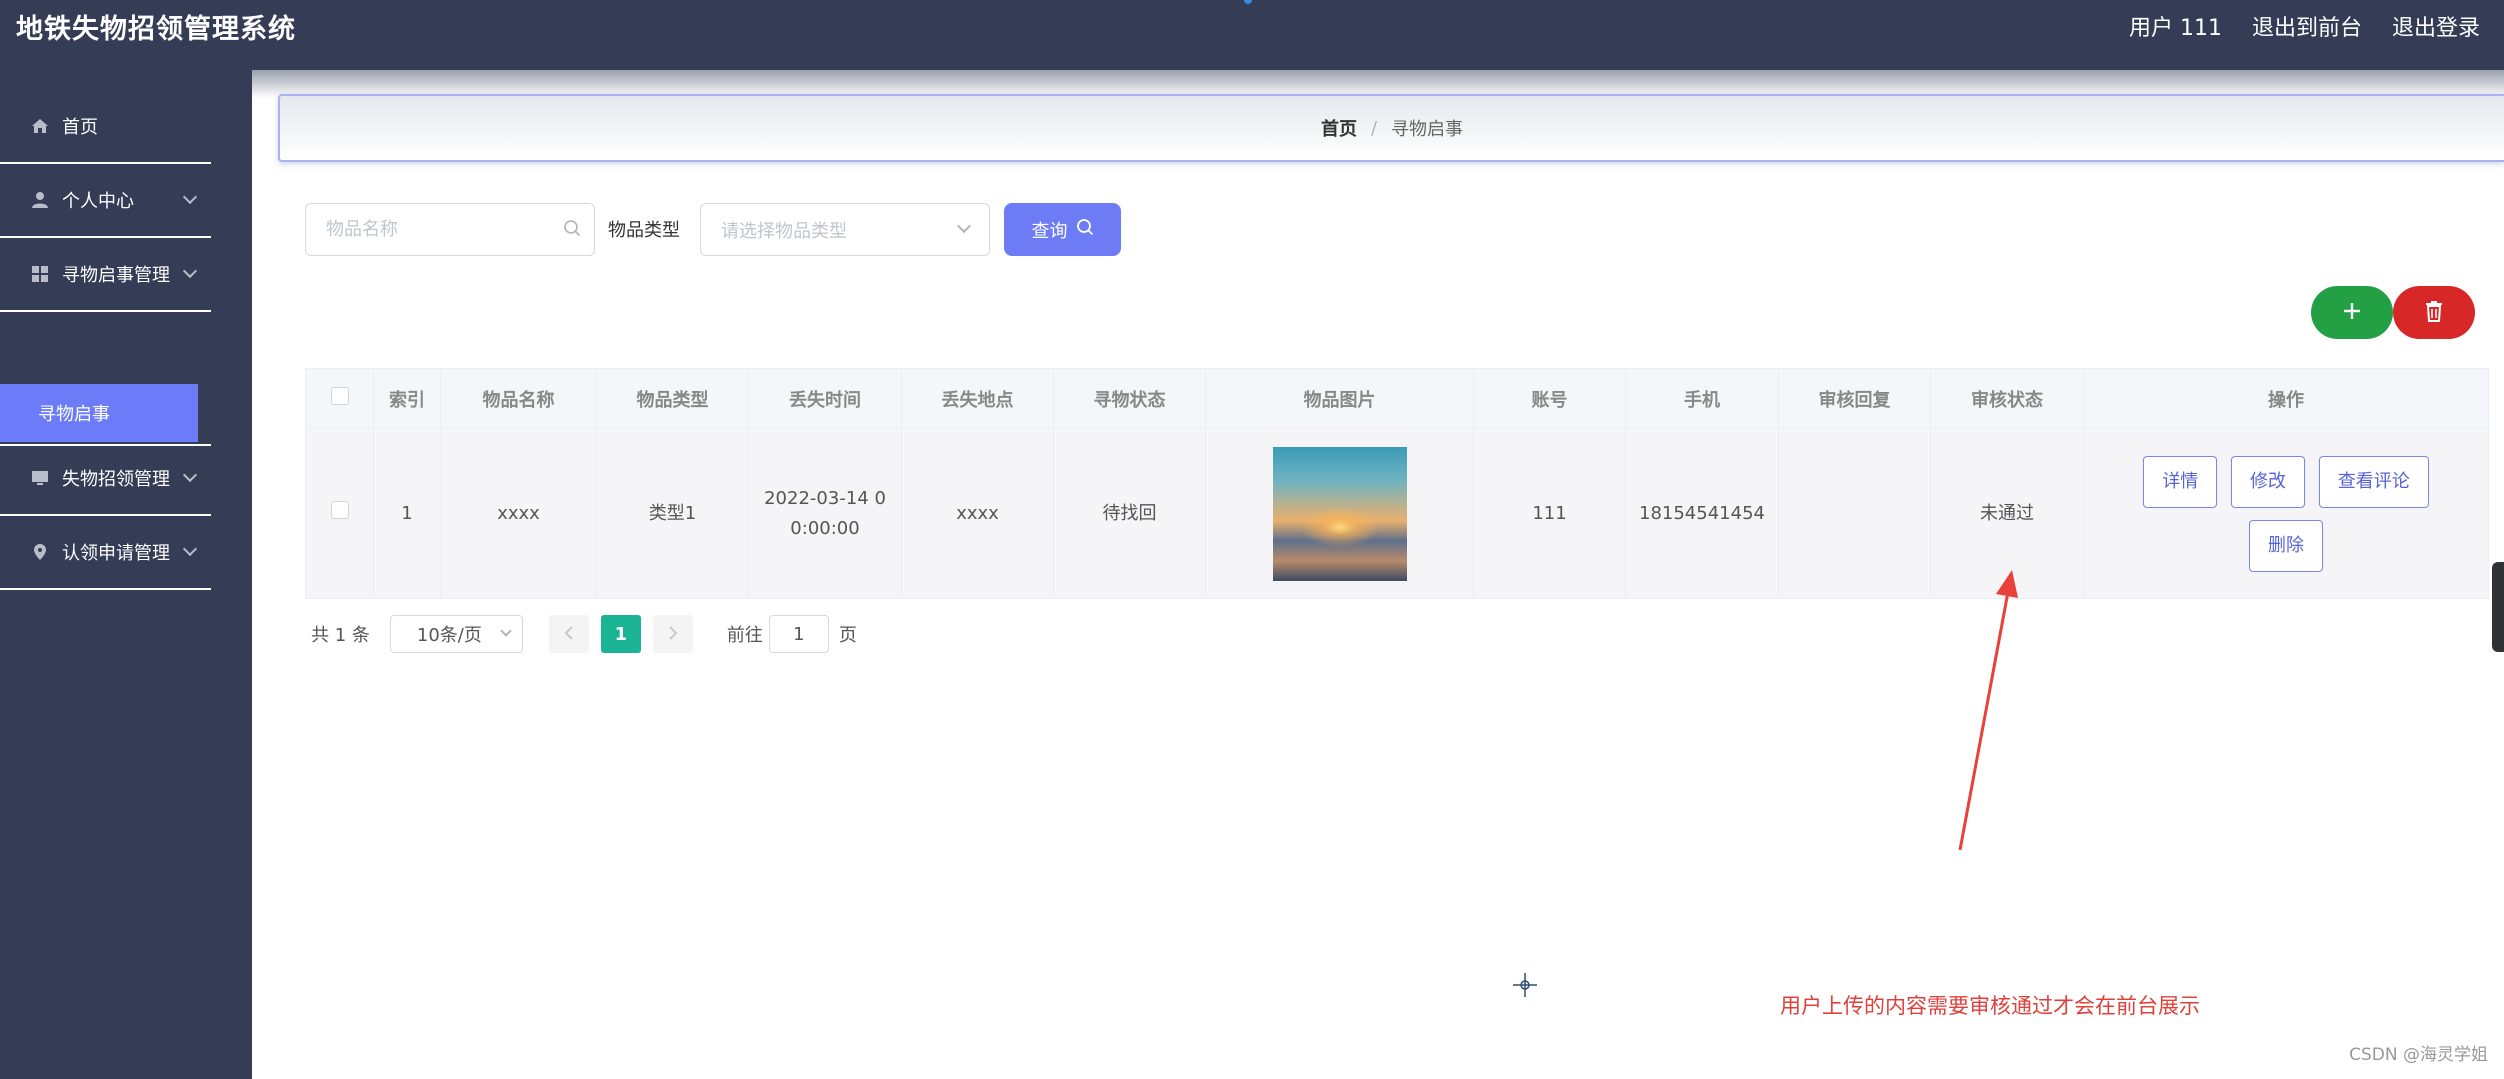 Image resolution: width=2504 pixels, height=1079 pixels. Describe the element at coordinates (40, 552) in the screenshot. I see `location-icon` at that location.